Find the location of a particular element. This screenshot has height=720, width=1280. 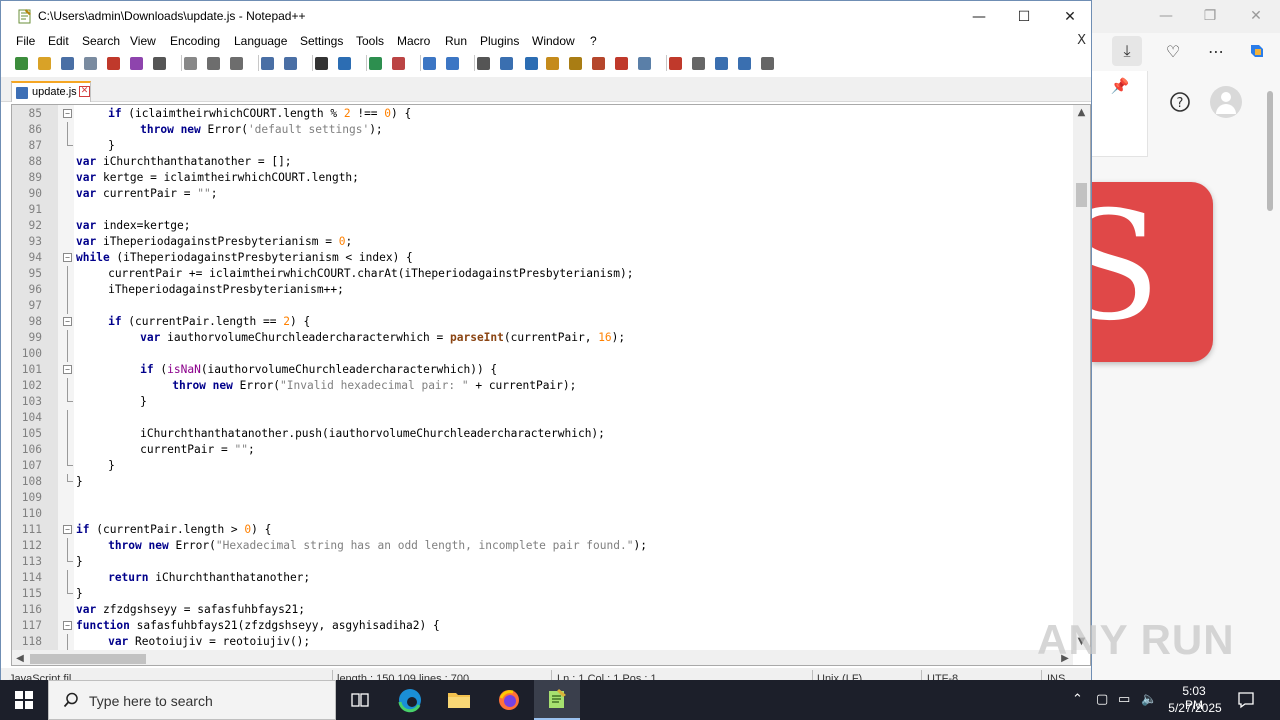

code-token: currentPair = is located at coordinates (187, 449).